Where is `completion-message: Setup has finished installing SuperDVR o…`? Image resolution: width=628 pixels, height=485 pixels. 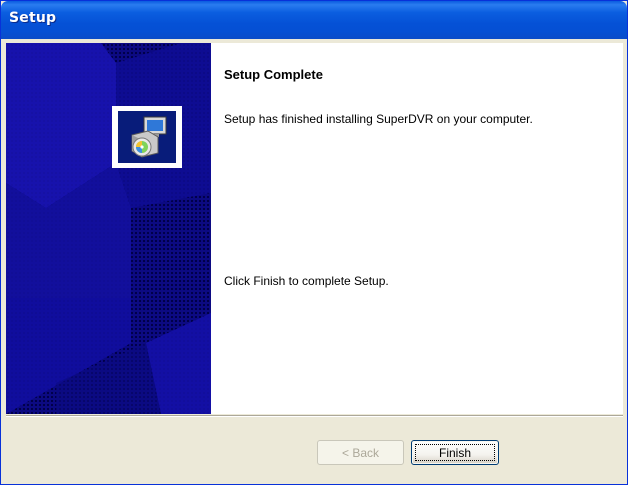 completion-message: Setup has finished installing SuperDVR o… is located at coordinates (378, 119).